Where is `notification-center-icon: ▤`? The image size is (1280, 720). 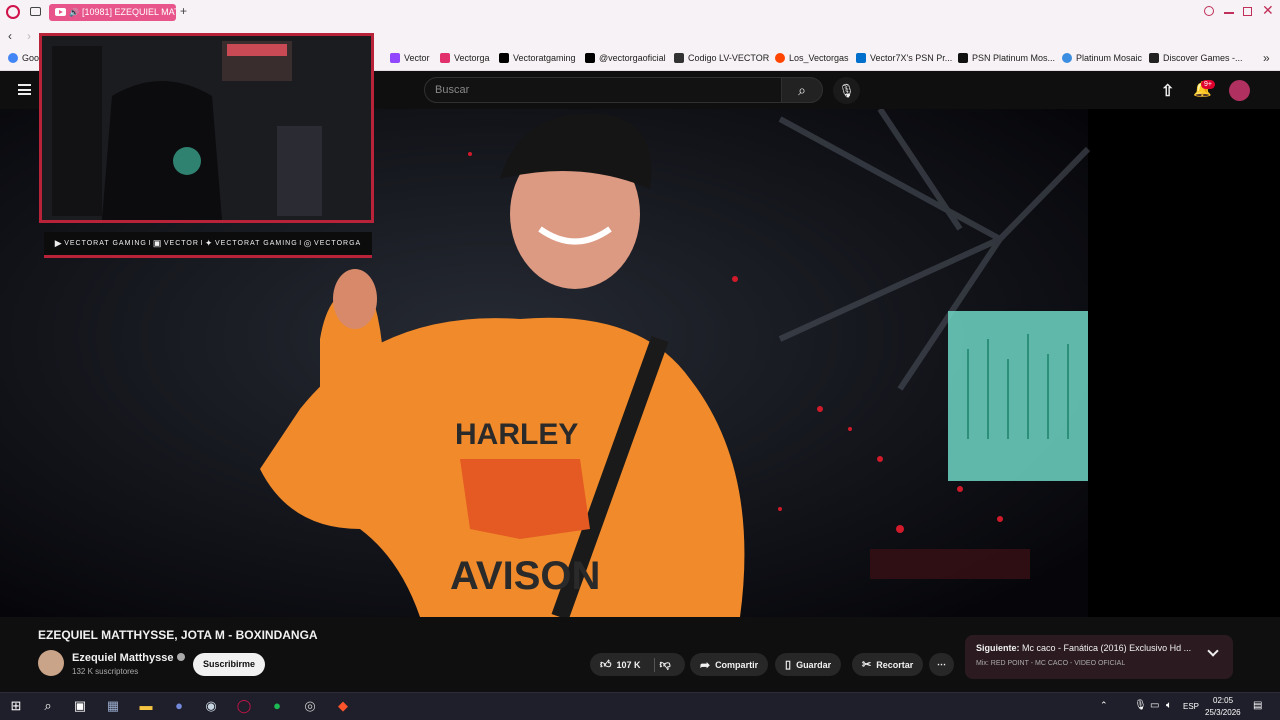
notification-center-icon: ▤ is located at coordinates (1257, 705).